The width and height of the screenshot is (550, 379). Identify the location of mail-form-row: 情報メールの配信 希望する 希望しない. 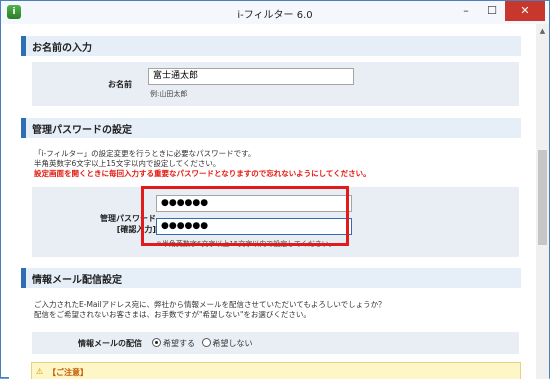
(275, 343).